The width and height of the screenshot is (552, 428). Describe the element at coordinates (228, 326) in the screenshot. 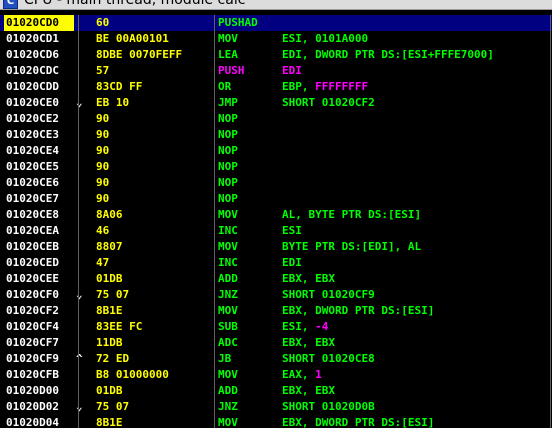

I see `mnemonic-cell: SUB` at that location.